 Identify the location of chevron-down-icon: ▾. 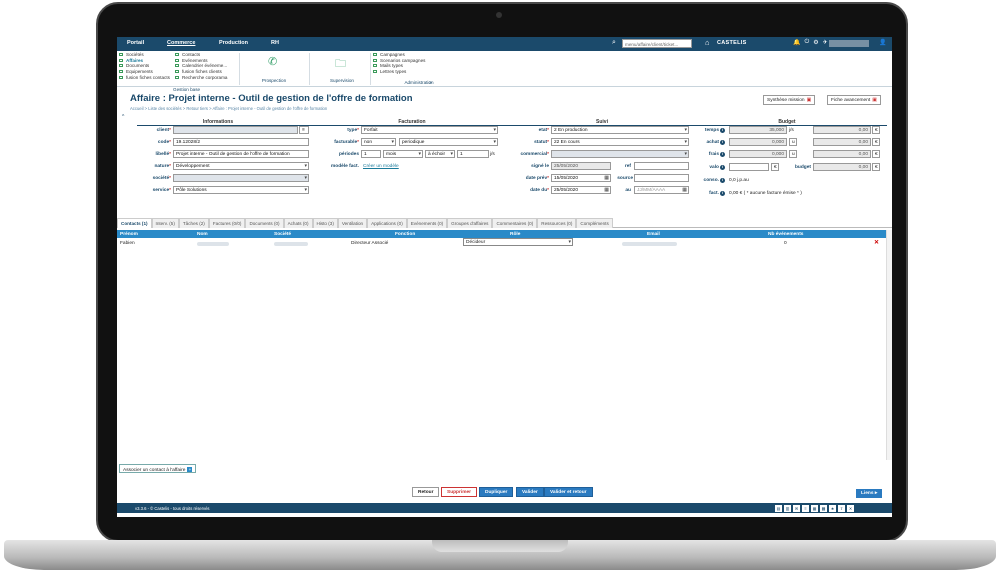
(419, 154).